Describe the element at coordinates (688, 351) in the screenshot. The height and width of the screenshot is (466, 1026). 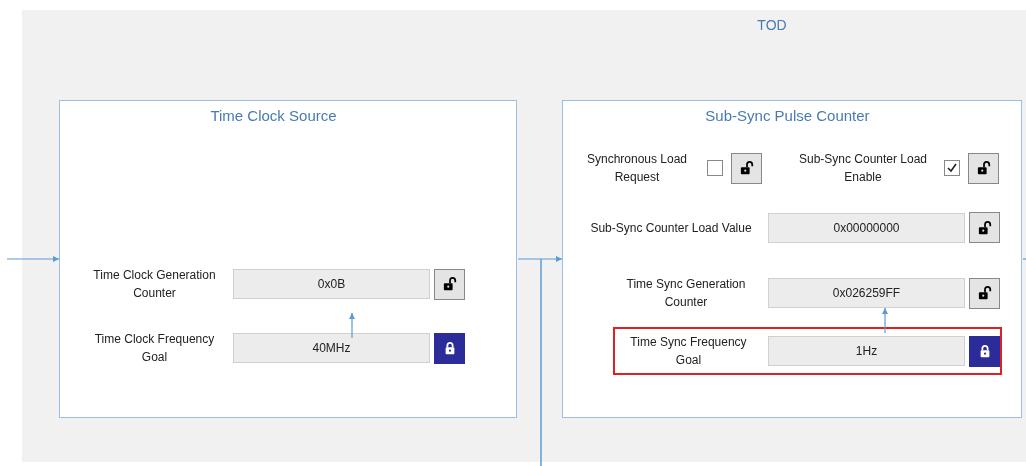
I see `field-label: Time Sync Frequency Goal` at that location.